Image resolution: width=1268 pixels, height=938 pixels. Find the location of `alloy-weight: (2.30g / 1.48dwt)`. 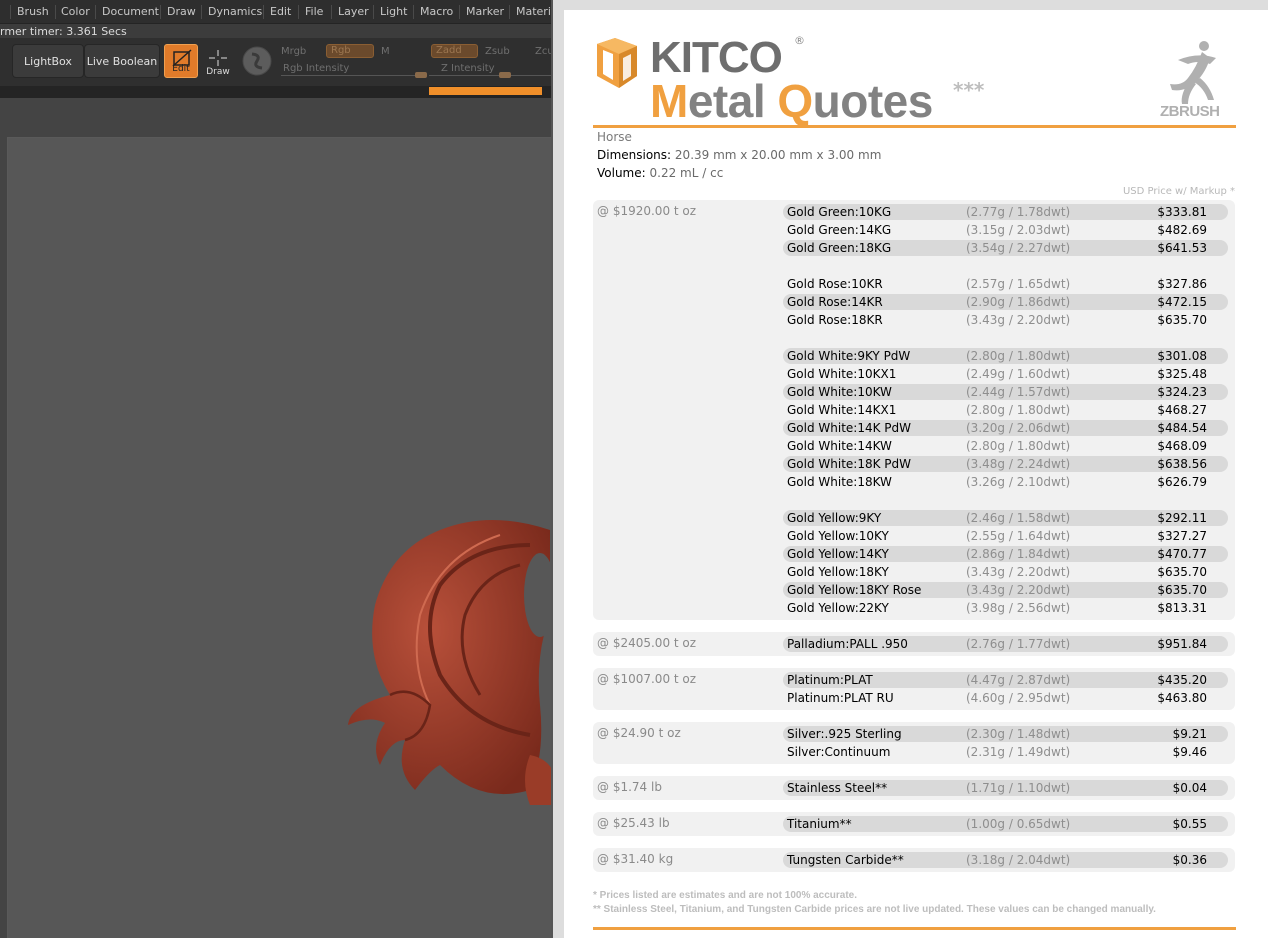

alloy-weight: (2.30g / 1.48dwt) is located at coordinates (1018, 734).